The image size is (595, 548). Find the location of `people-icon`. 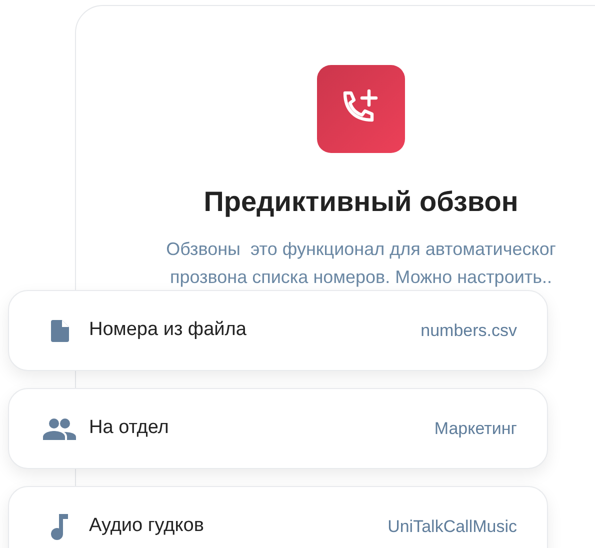

people-icon is located at coordinates (59, 429).